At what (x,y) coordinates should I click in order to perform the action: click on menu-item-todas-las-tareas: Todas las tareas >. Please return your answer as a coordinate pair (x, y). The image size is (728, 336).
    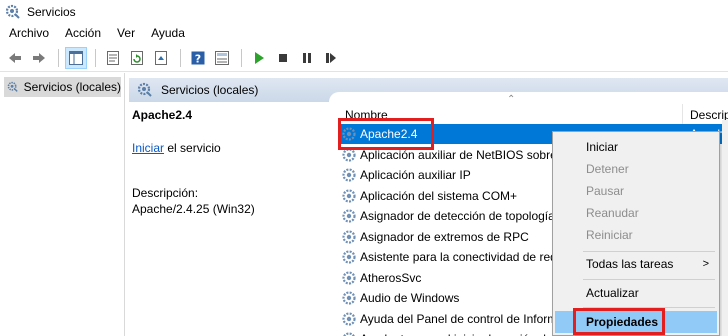
    Looking at the image, I should click on (636, 264).